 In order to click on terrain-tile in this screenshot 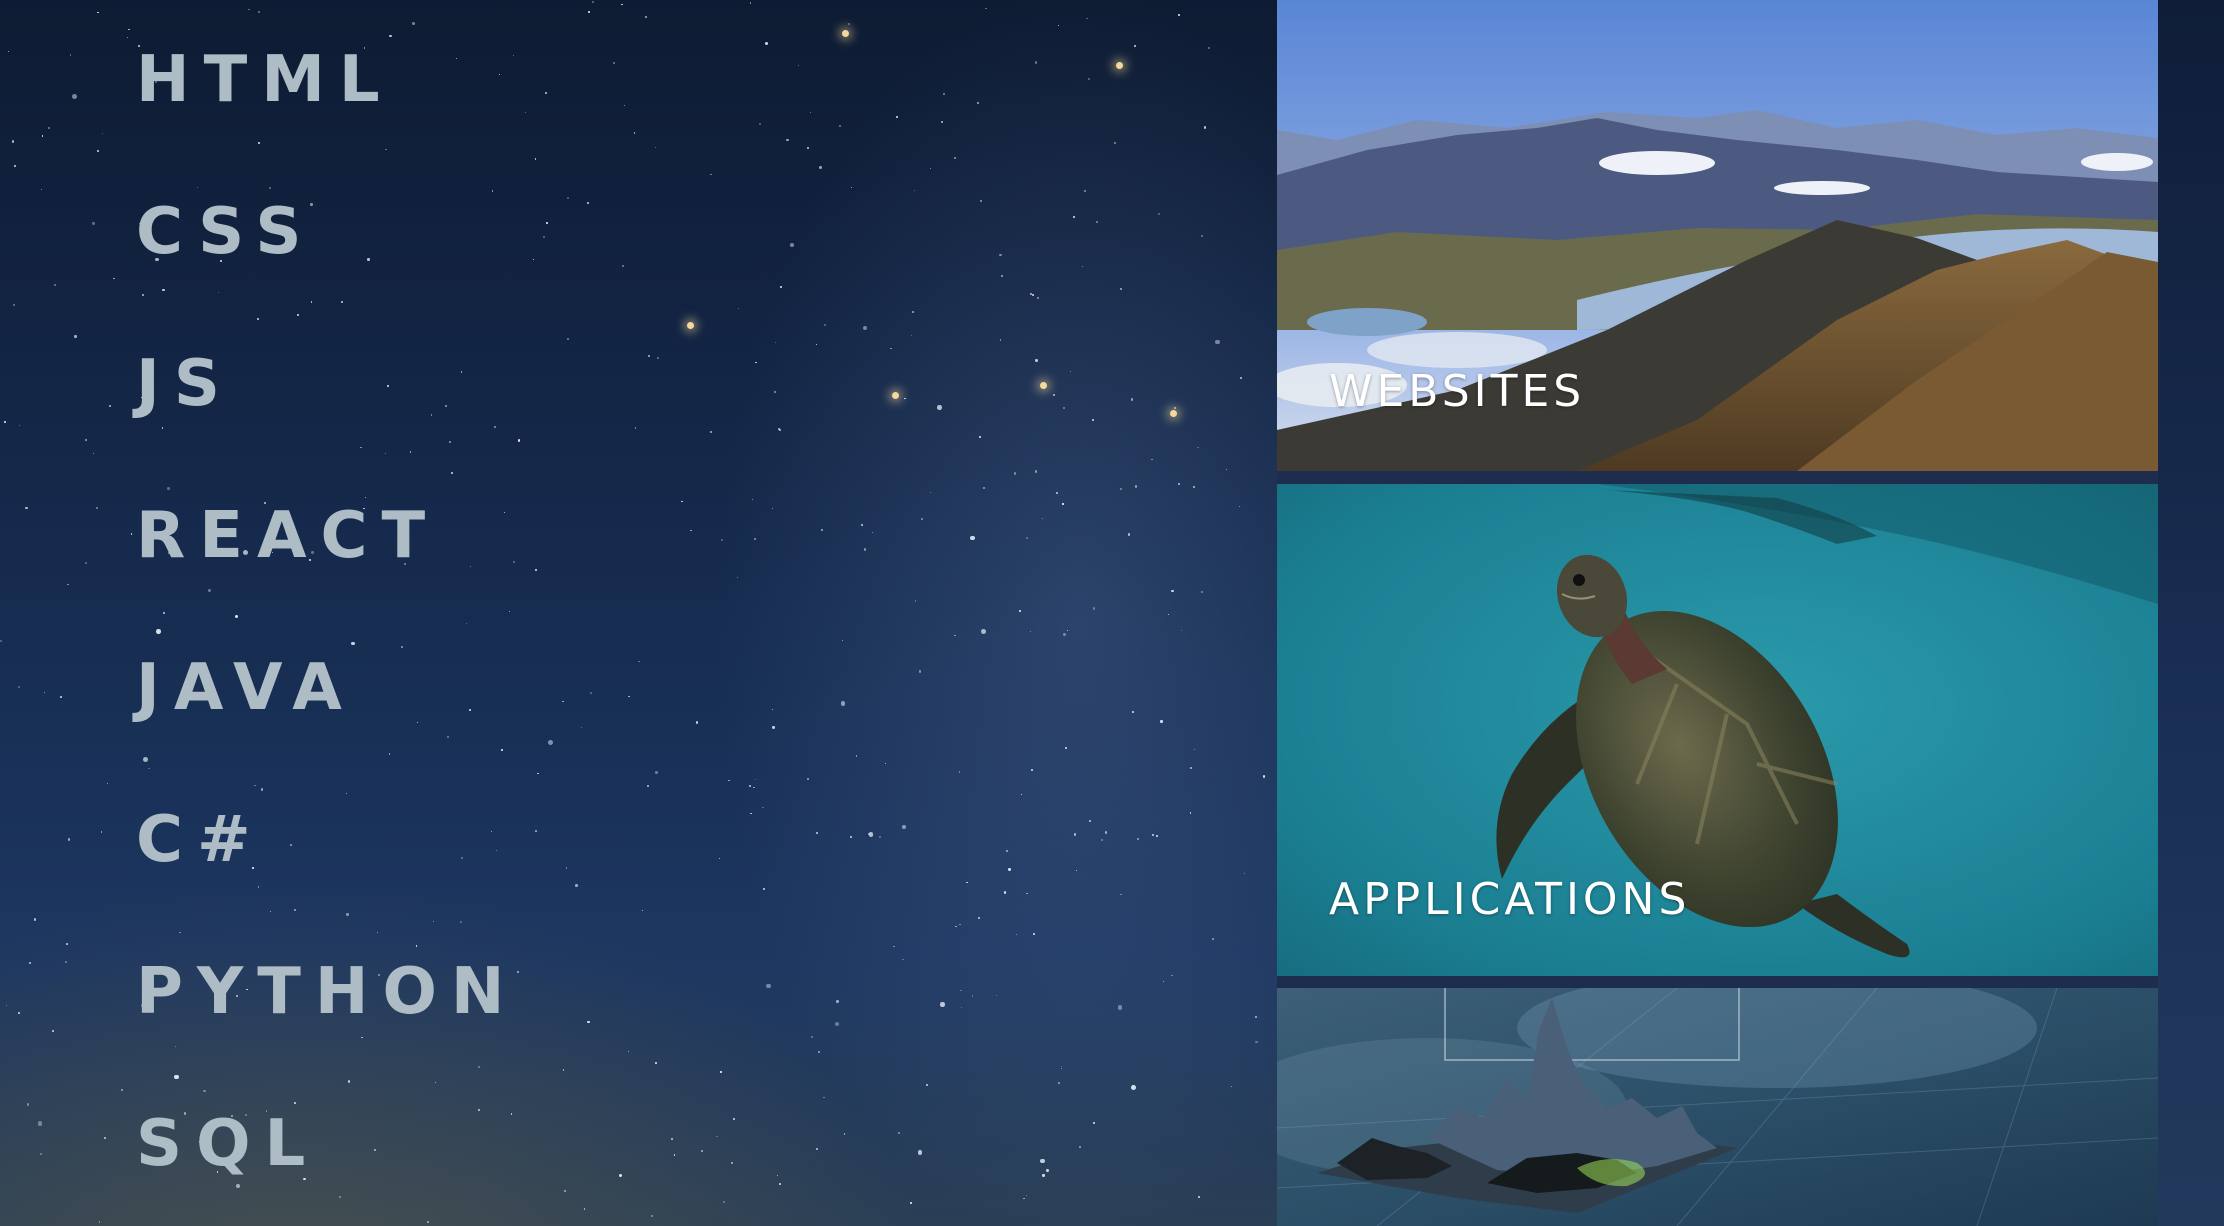, I will do `click(1717, 1107)`.